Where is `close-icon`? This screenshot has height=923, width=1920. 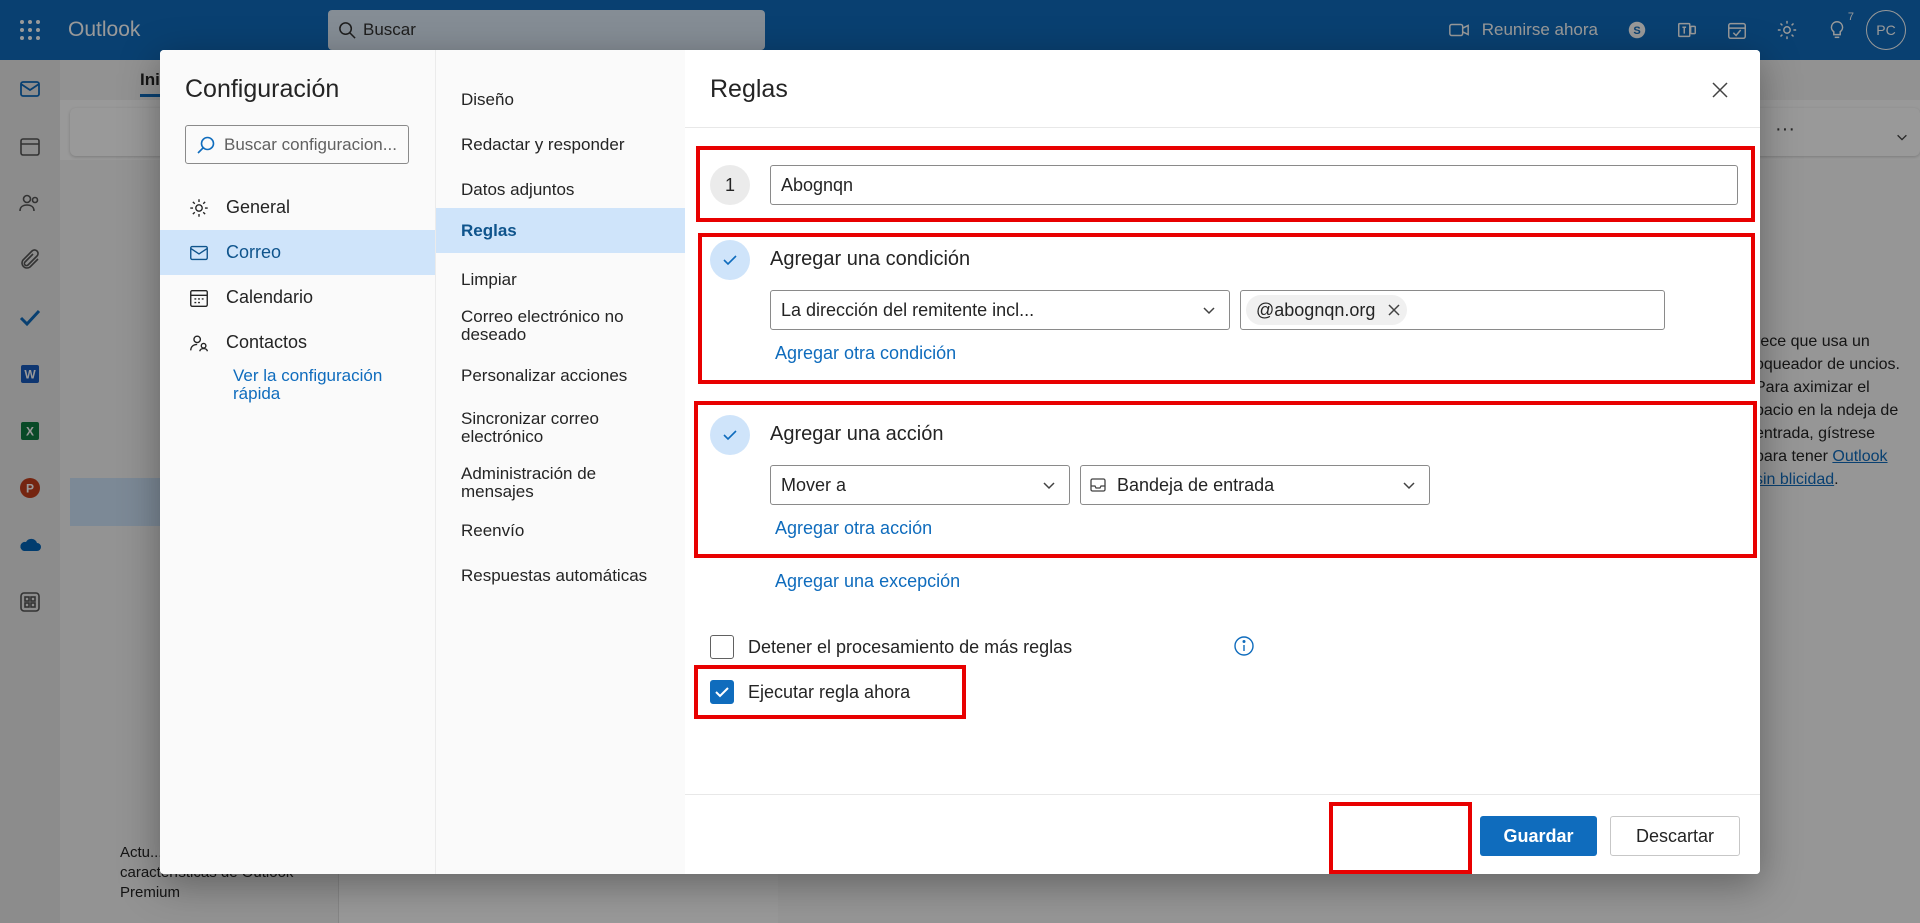
close-icon is located at coordinates (1720, 90).